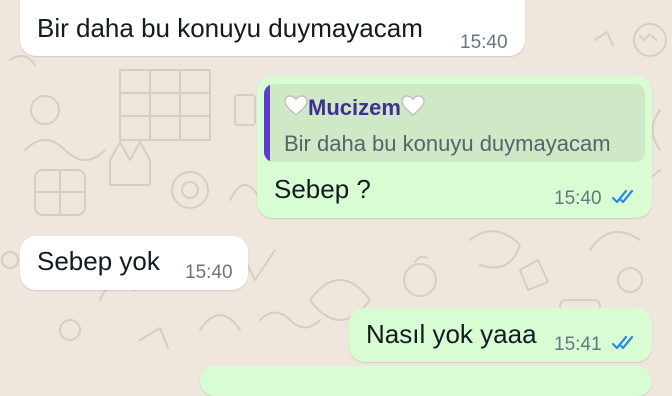 This screenshot has width=672, height=396. I want to click on message-text: Sebep ?, so click(322, 189).